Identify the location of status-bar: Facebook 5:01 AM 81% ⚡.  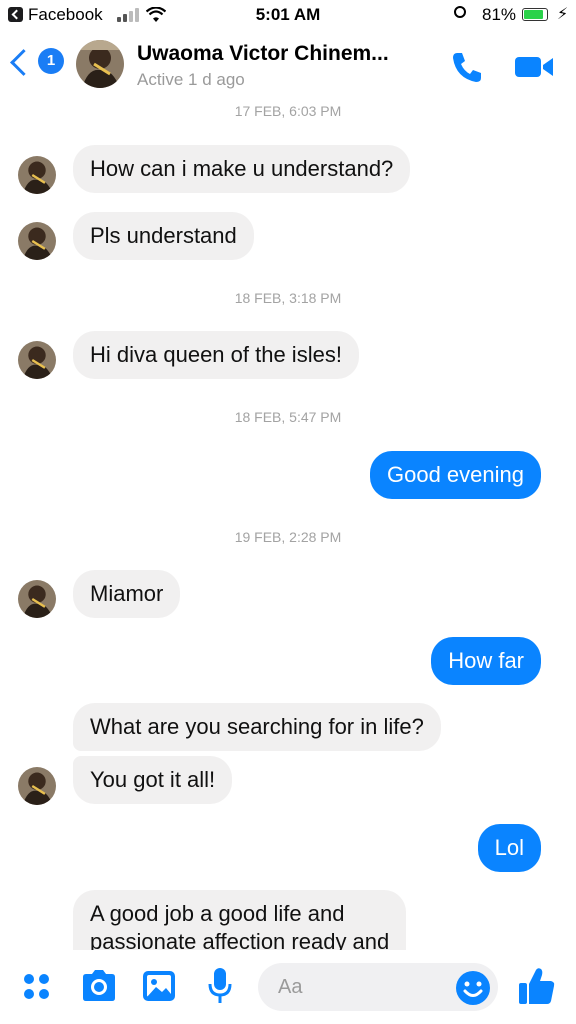
(288, 15).